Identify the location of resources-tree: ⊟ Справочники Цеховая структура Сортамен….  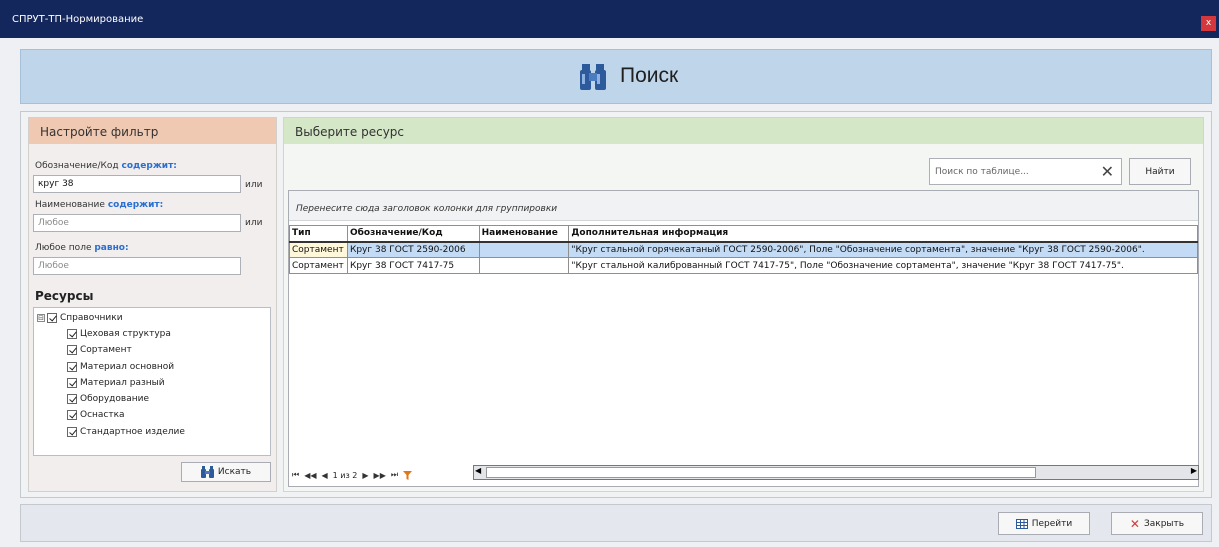
(152, 381).